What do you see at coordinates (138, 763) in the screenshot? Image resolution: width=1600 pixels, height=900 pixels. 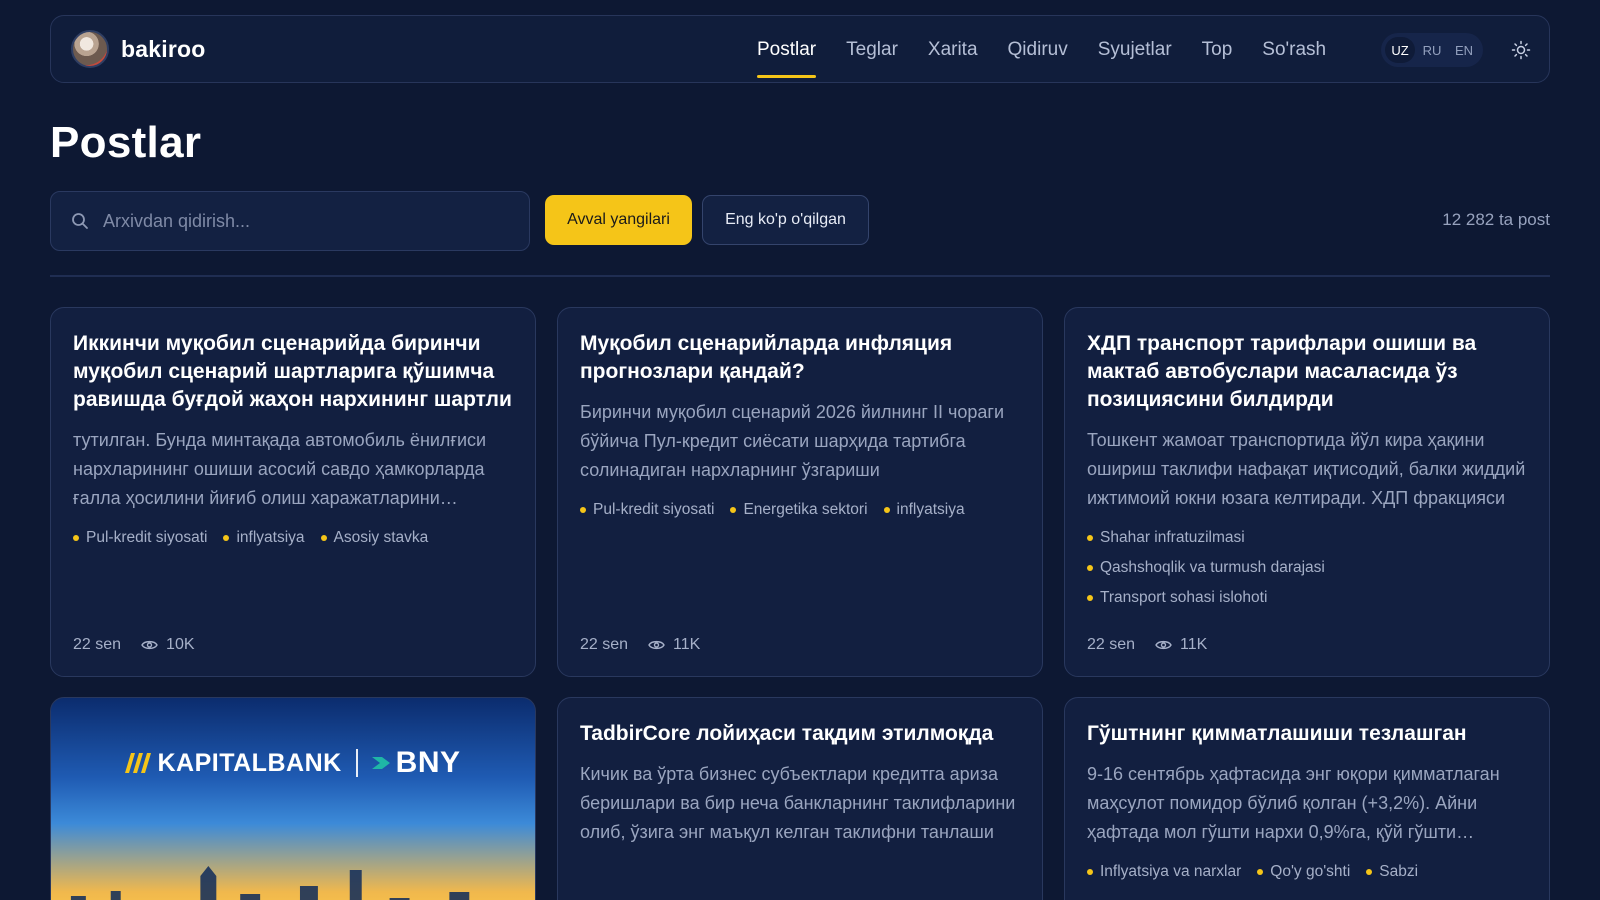 I see `kapitalbank-logo-icon` at bounding box center [138, 763].